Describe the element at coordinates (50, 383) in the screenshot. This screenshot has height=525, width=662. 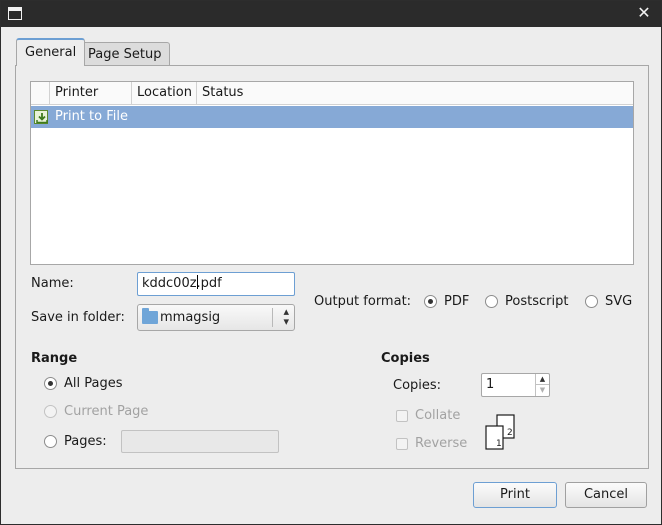
I see `range-all-pages-radio` at that location.